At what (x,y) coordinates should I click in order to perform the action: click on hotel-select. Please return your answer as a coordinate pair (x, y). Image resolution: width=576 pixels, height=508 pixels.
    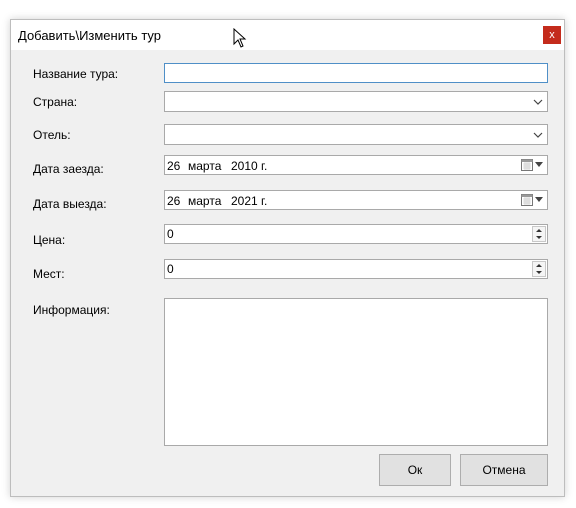
    Looking at the image, I should click on (356, 134).